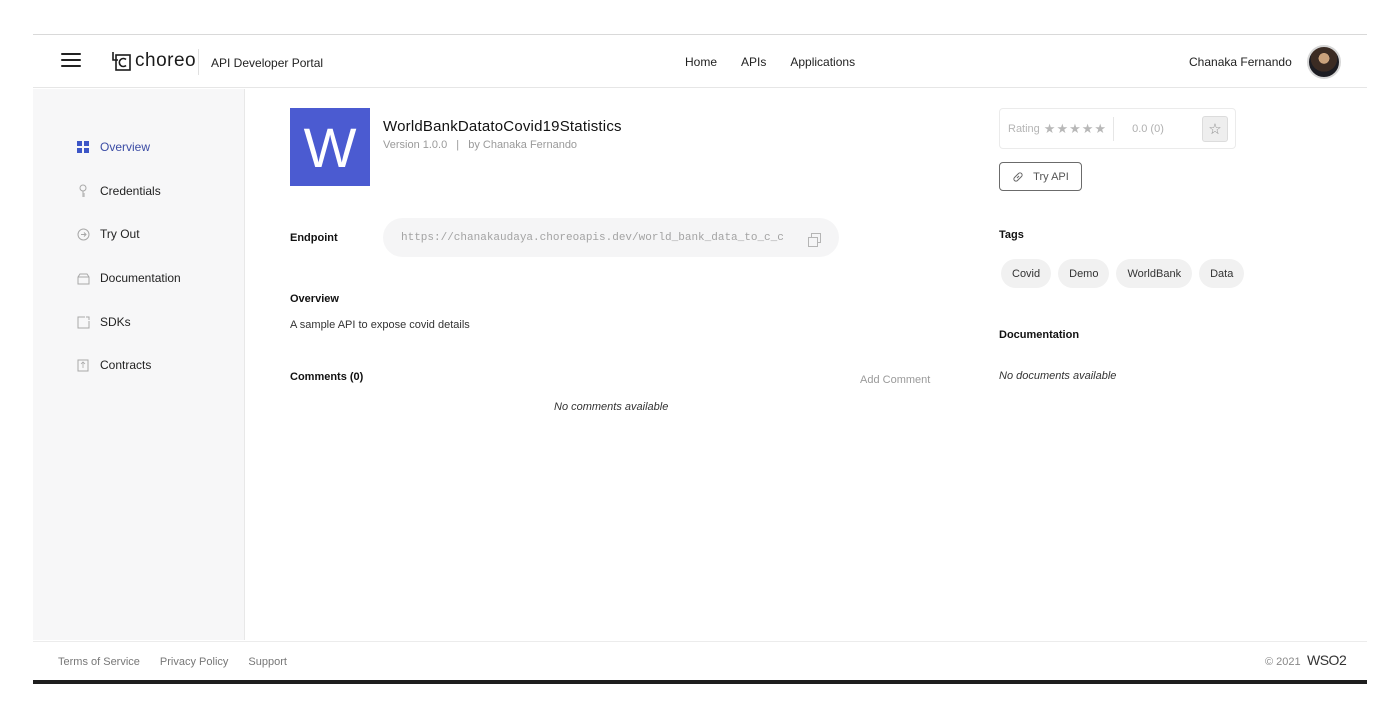 Image resolution: width=1400 pixels, height=717 pixels. What do you see at coordinates (1075, 129) in the screenshot?
I see `rating-stars-icon: ★★★★★` at bounding box center [1075, 129].